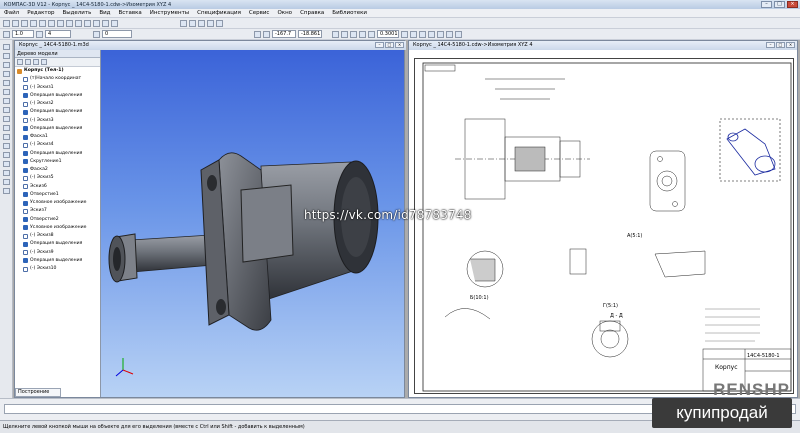 This screenshot has width=800, height=433. Describe the element at coordinates (335, 34) in the screenshot. I see `refresh-icon` at that location.